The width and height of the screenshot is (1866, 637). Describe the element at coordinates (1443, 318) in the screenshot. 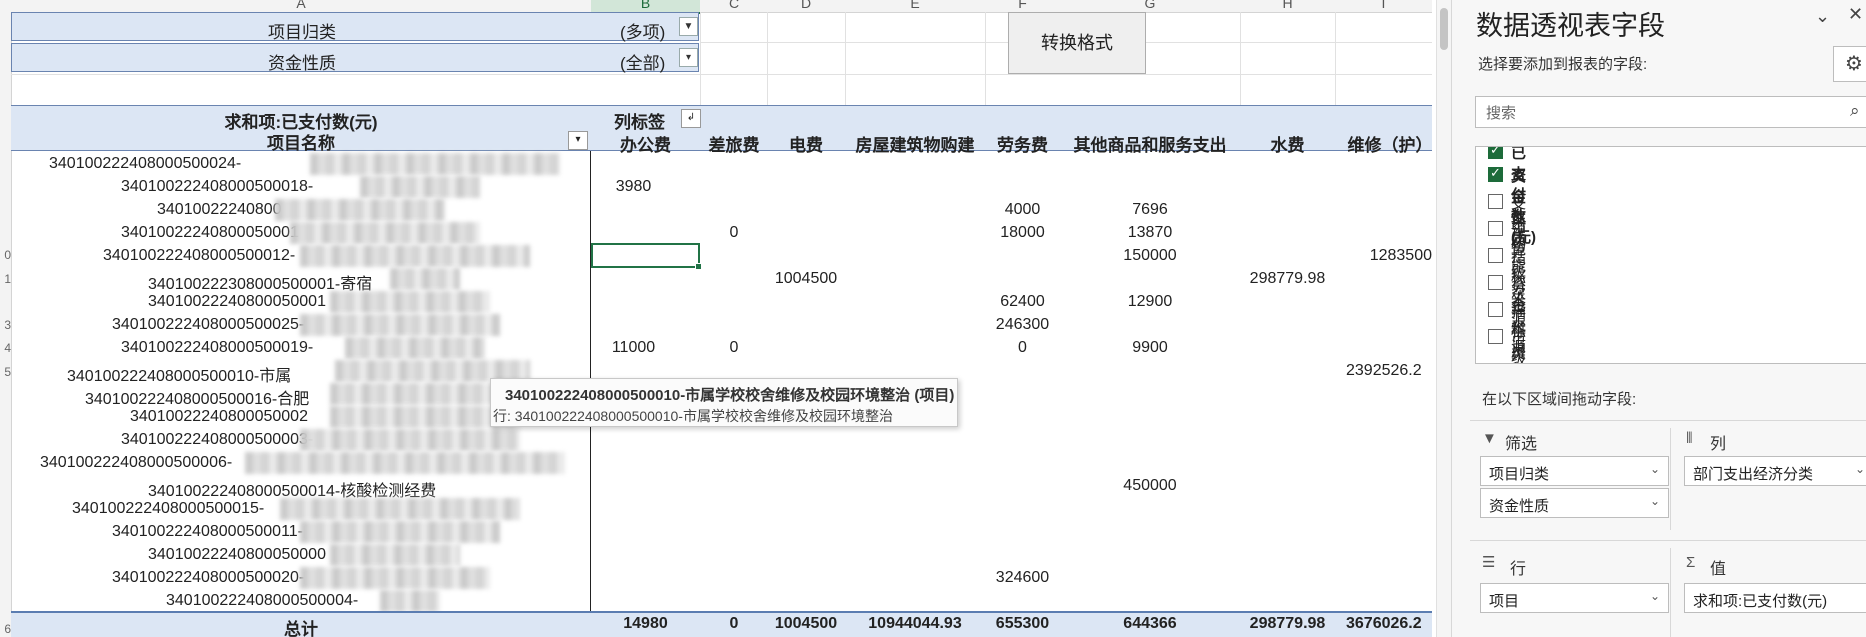

I see `vertical-scrollbar` at that location.